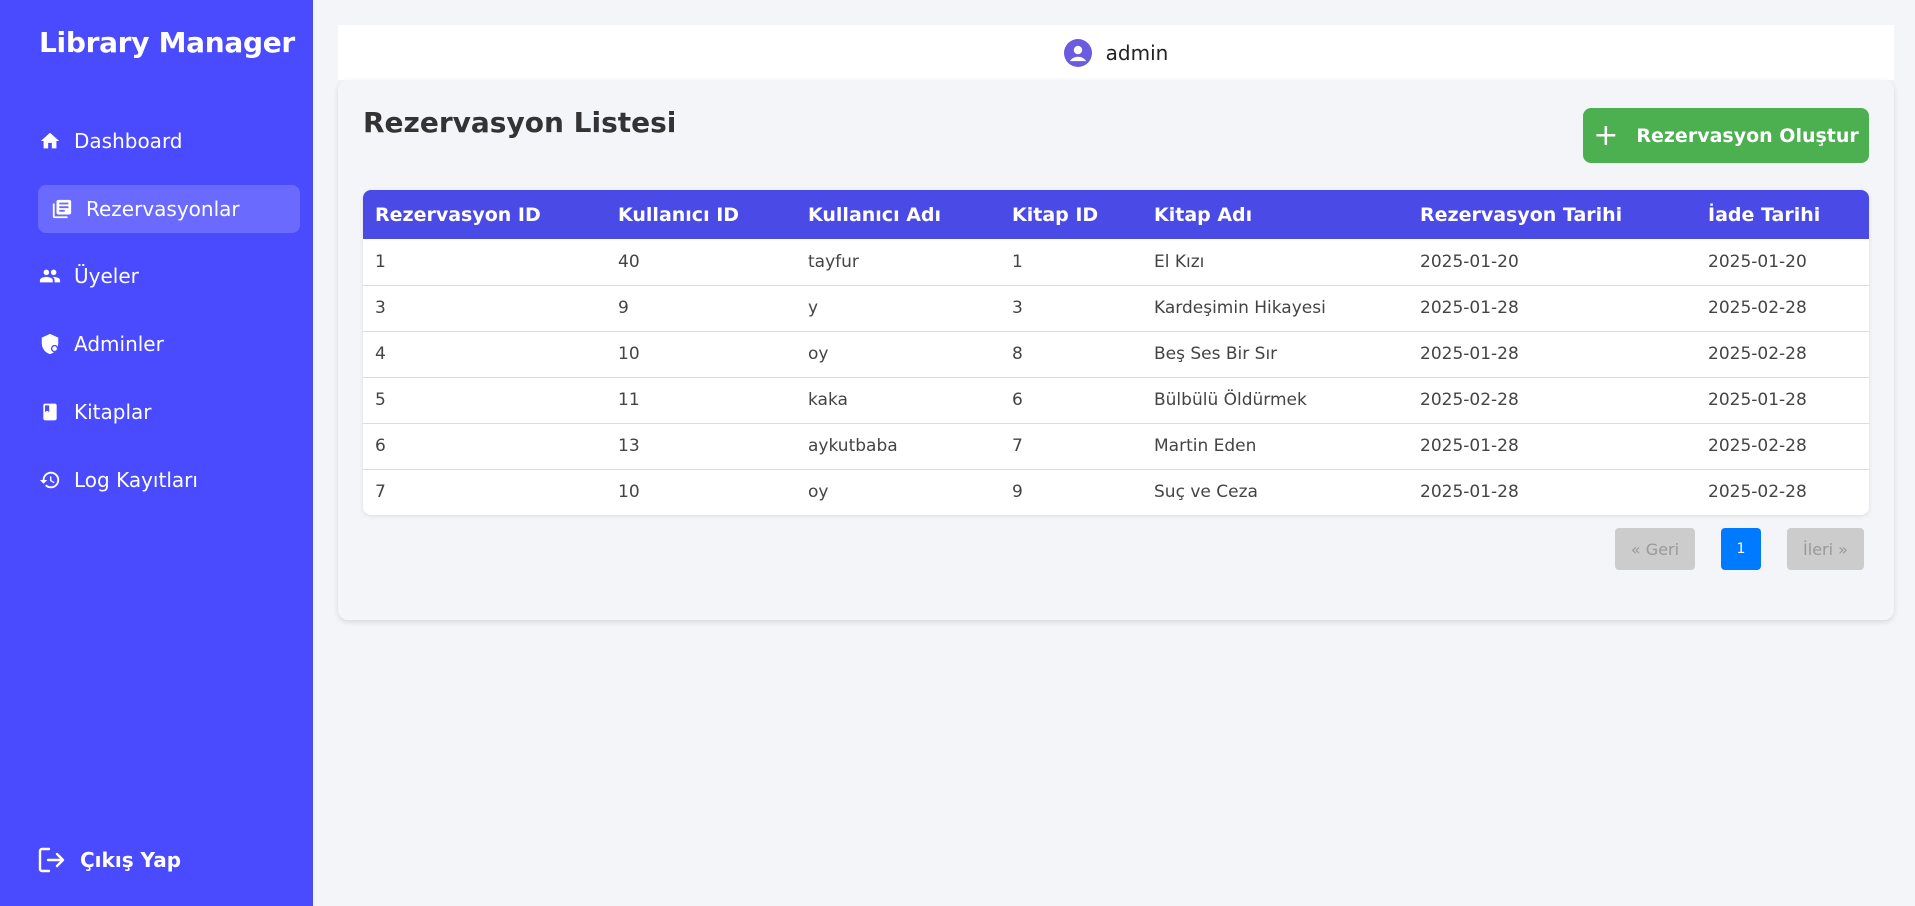 The width and height of the screenshot is (1915, 906). What do you see at coordinates (62, 209) in the screenshot?
I see `list-icon` at bounding box center [62, 209].